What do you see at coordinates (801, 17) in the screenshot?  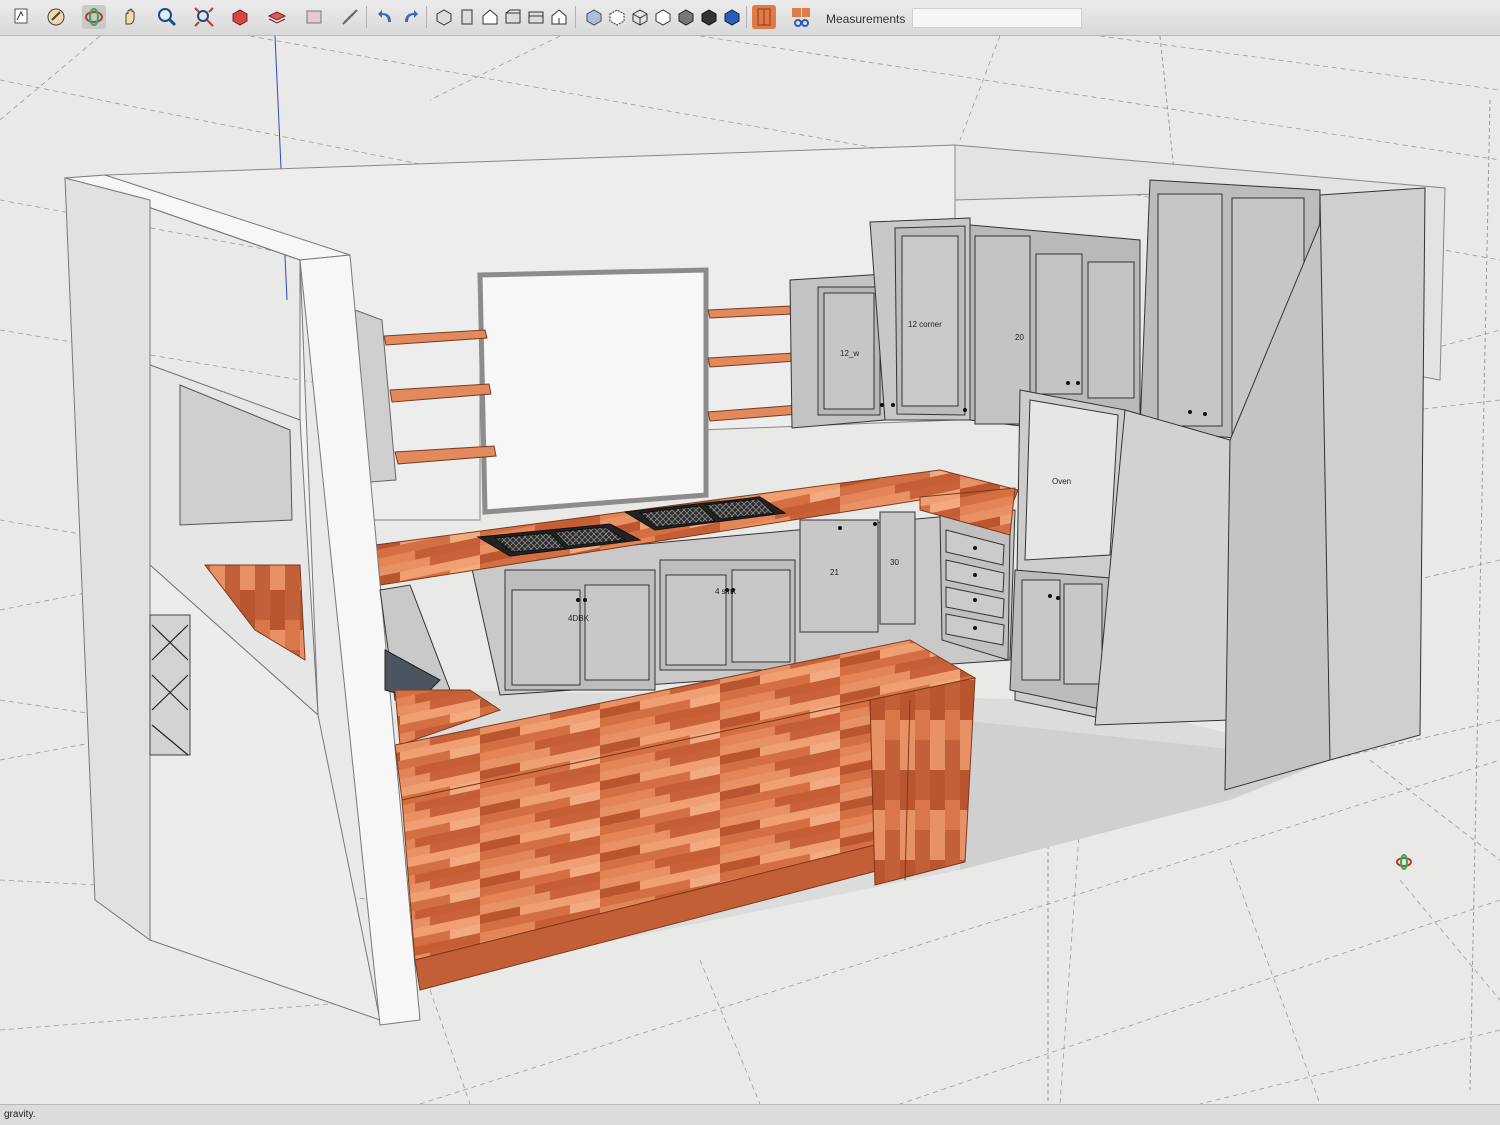 I see `section-cut-icon` at bounding box center [801, 17].